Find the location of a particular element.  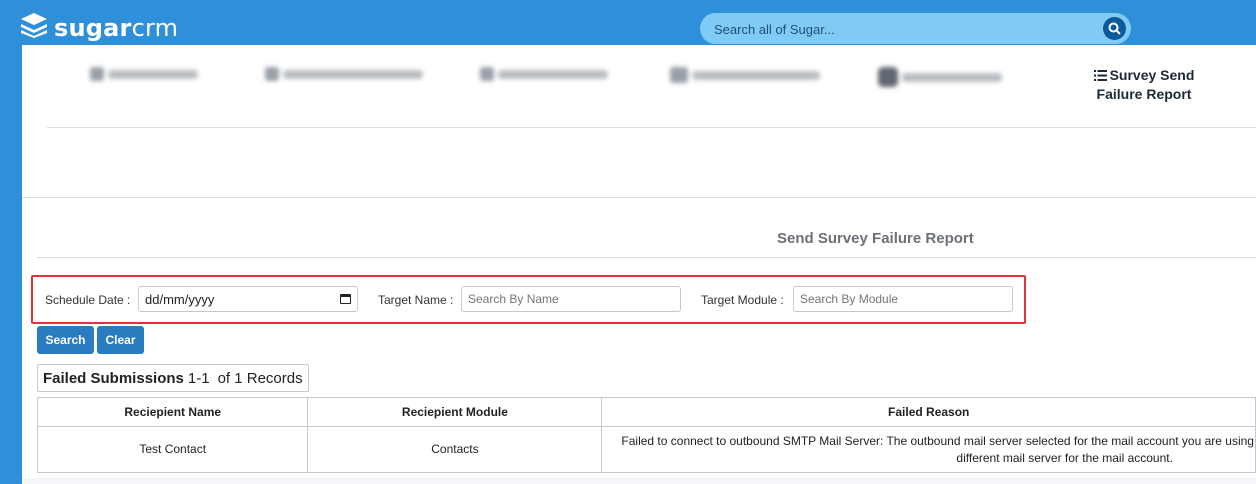

search-icon is located at coordinates (1114, 28).